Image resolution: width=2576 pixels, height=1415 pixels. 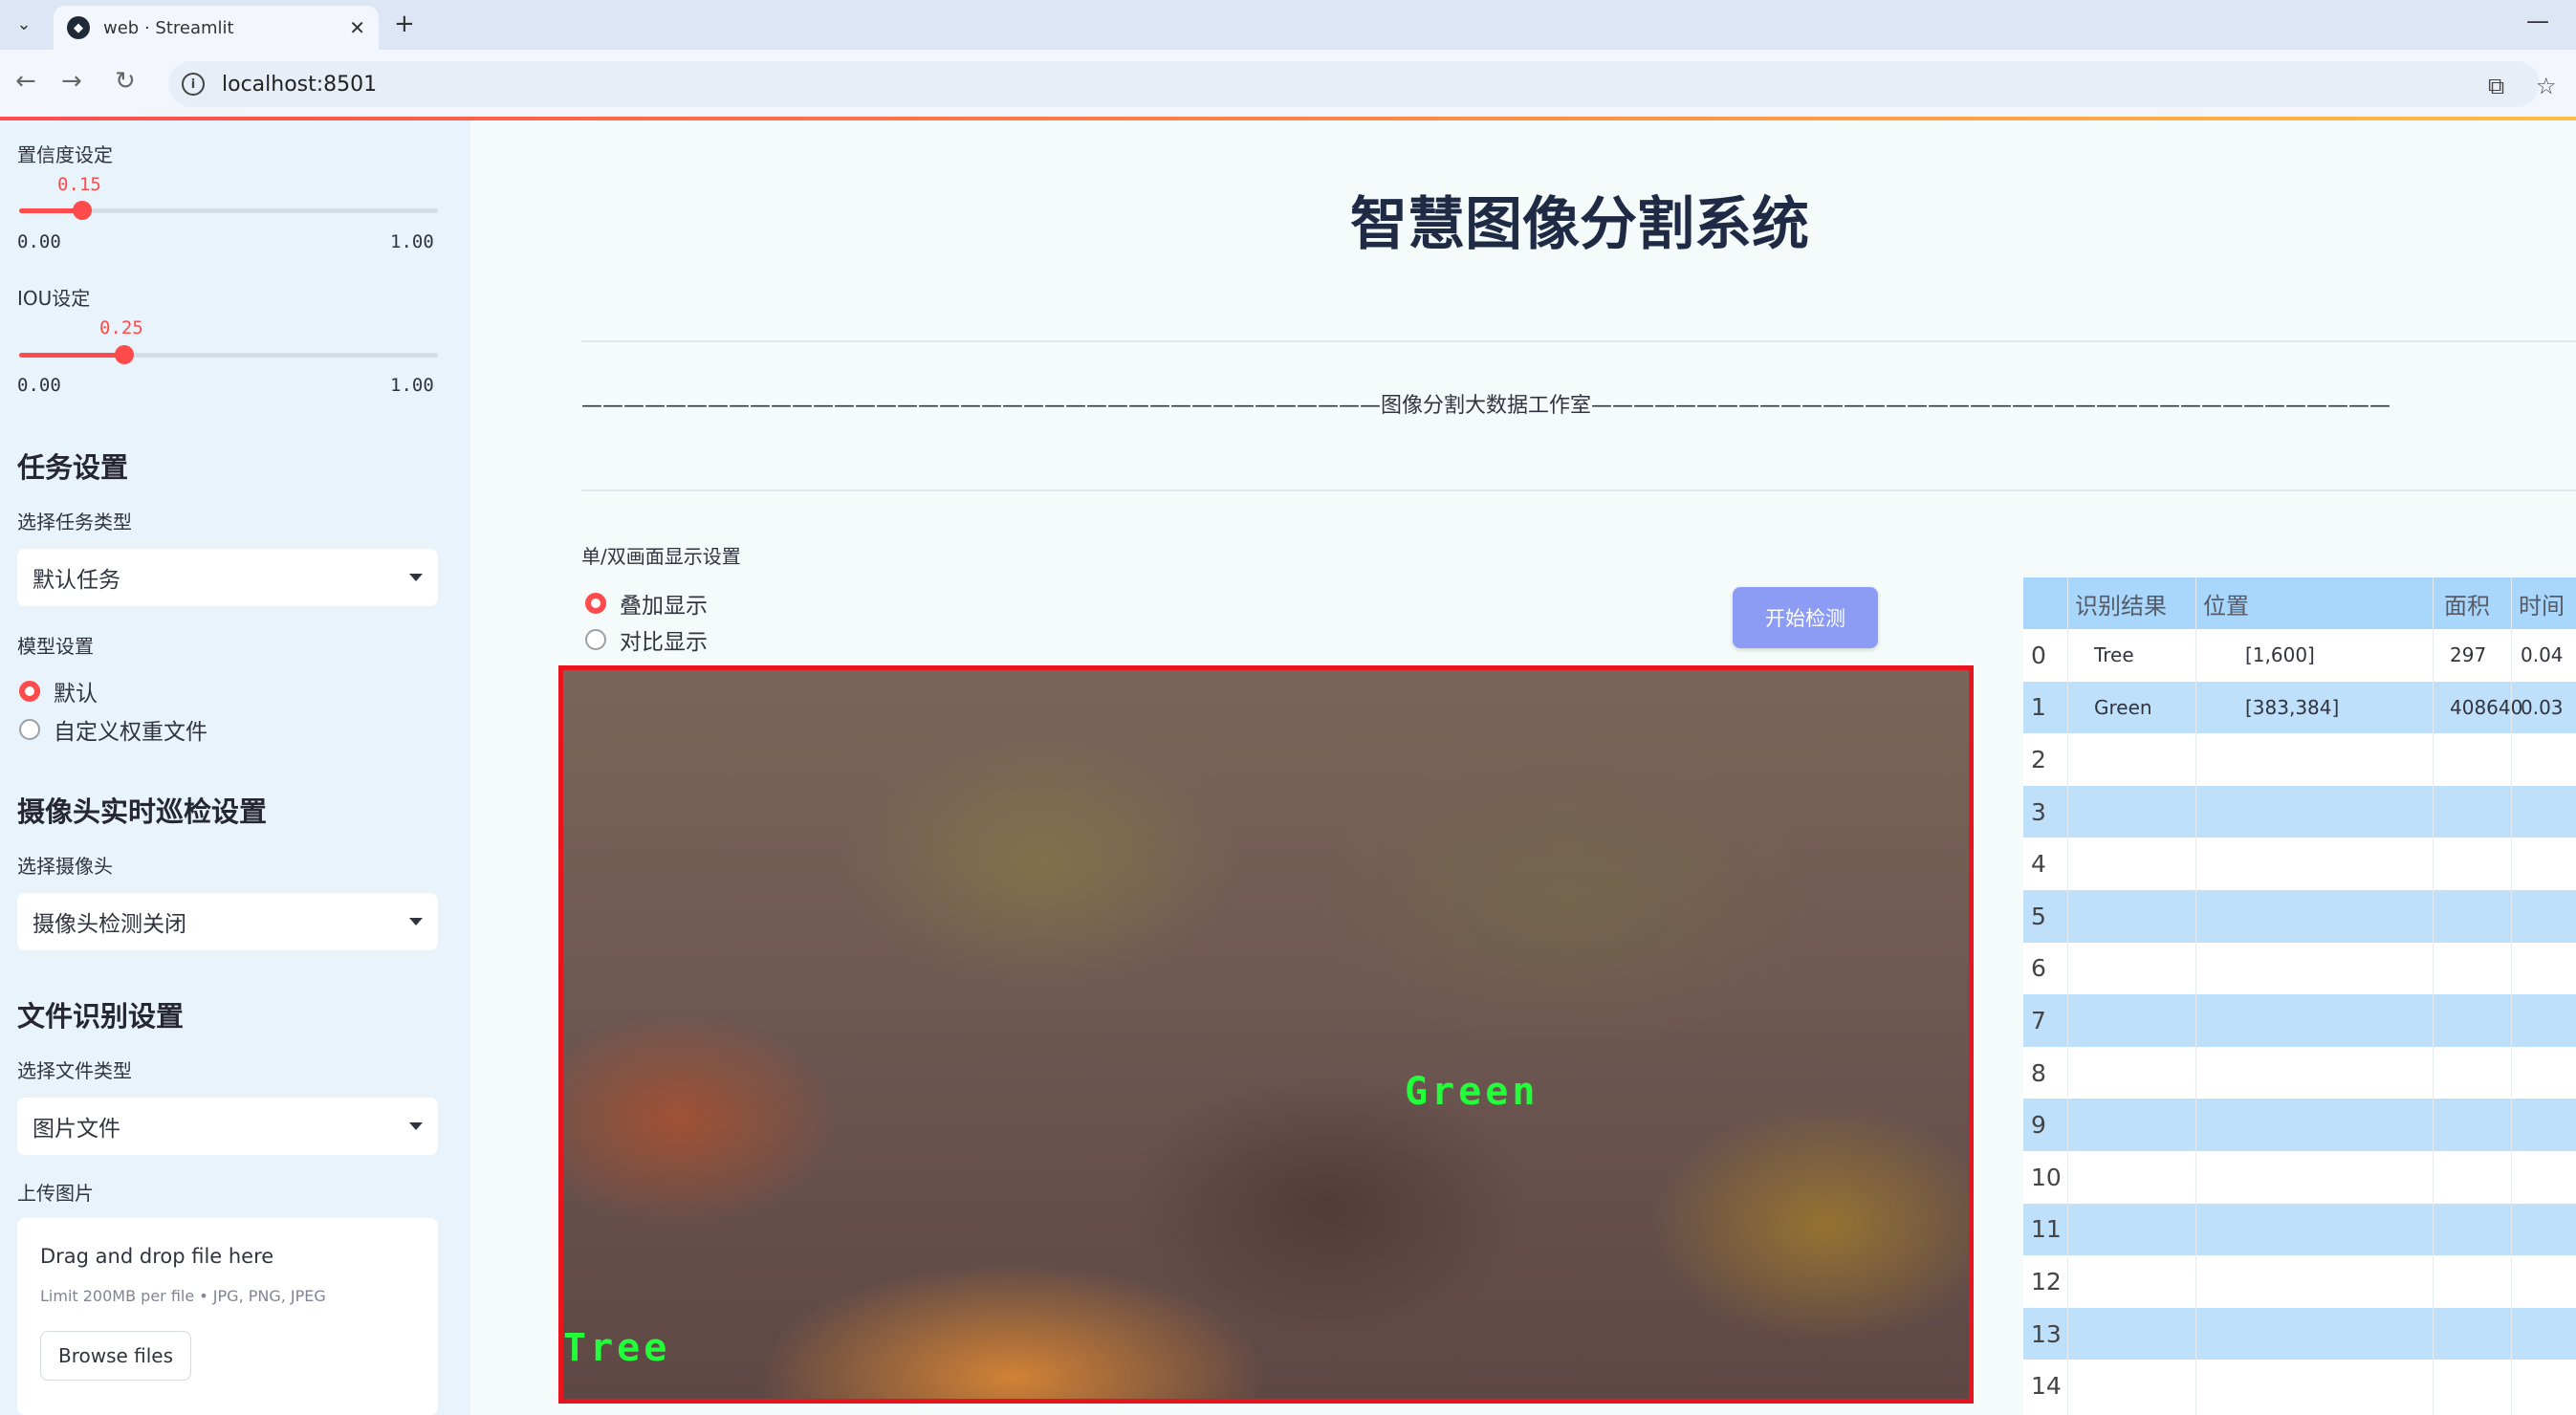 What do you see at coordinates (71, 81) in the screenshot?
I see `forward-icon: →` at bounding box center [71, 81].